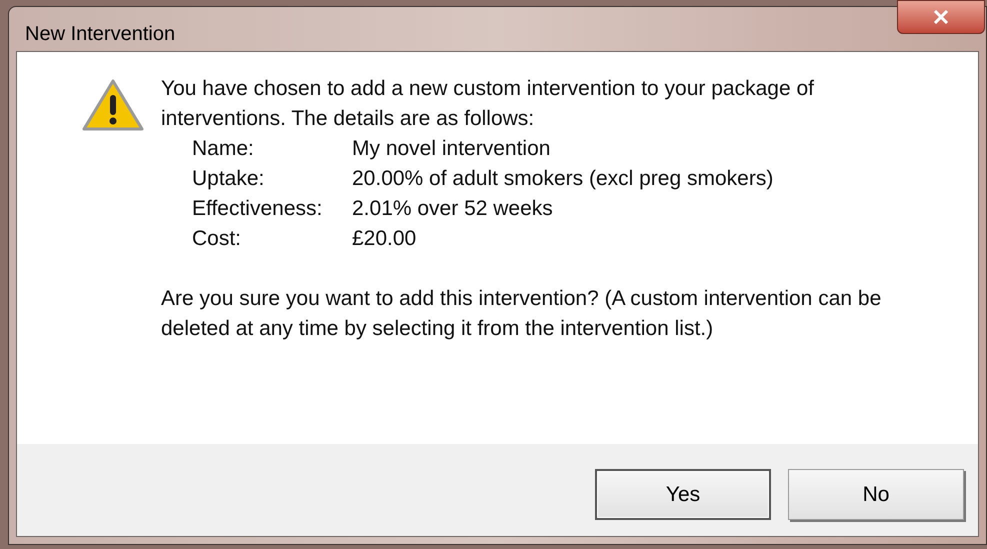  I want to click on question-text: Are you sure you want to add this intervention? (A custom intervention can be deleted at any time by selecting it from the intervention list.), so click(521, 314).